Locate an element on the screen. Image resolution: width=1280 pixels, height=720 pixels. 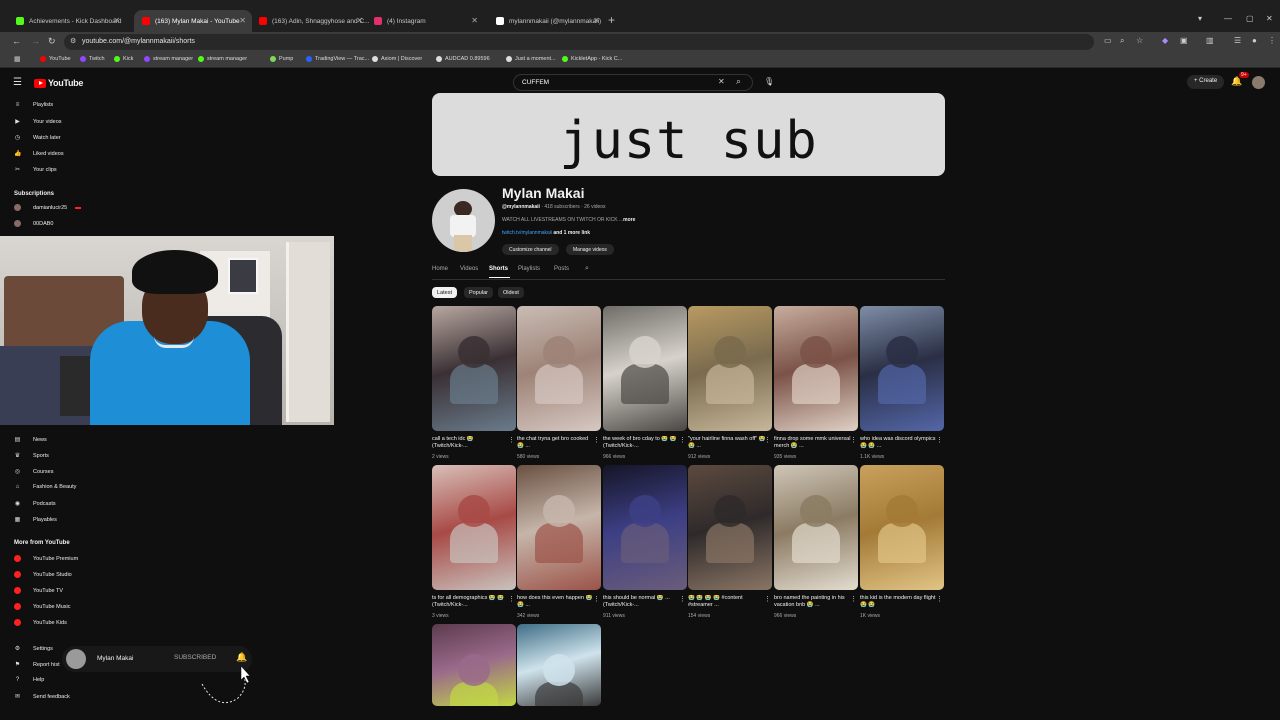
filter-chip-popular: Popular is located at coordinates (478, 292).